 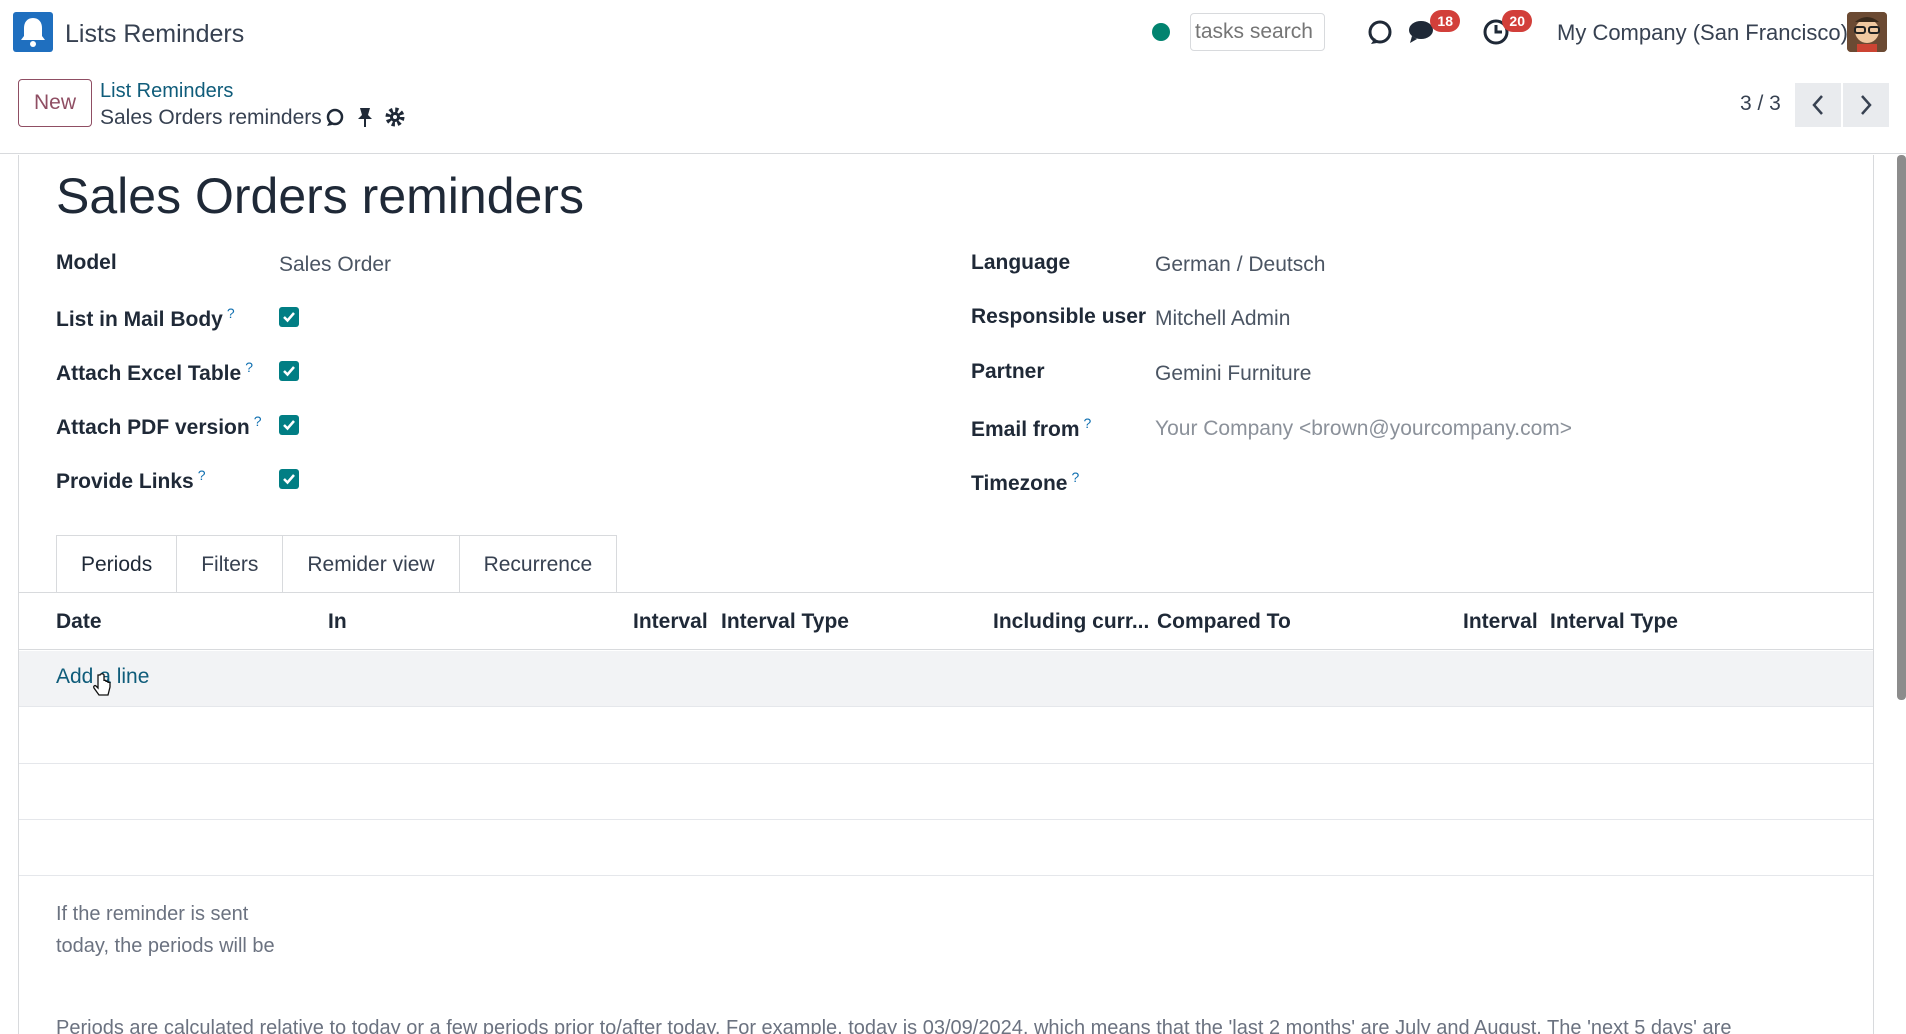 I want to click on record-actions, so click(x=365, y=119).